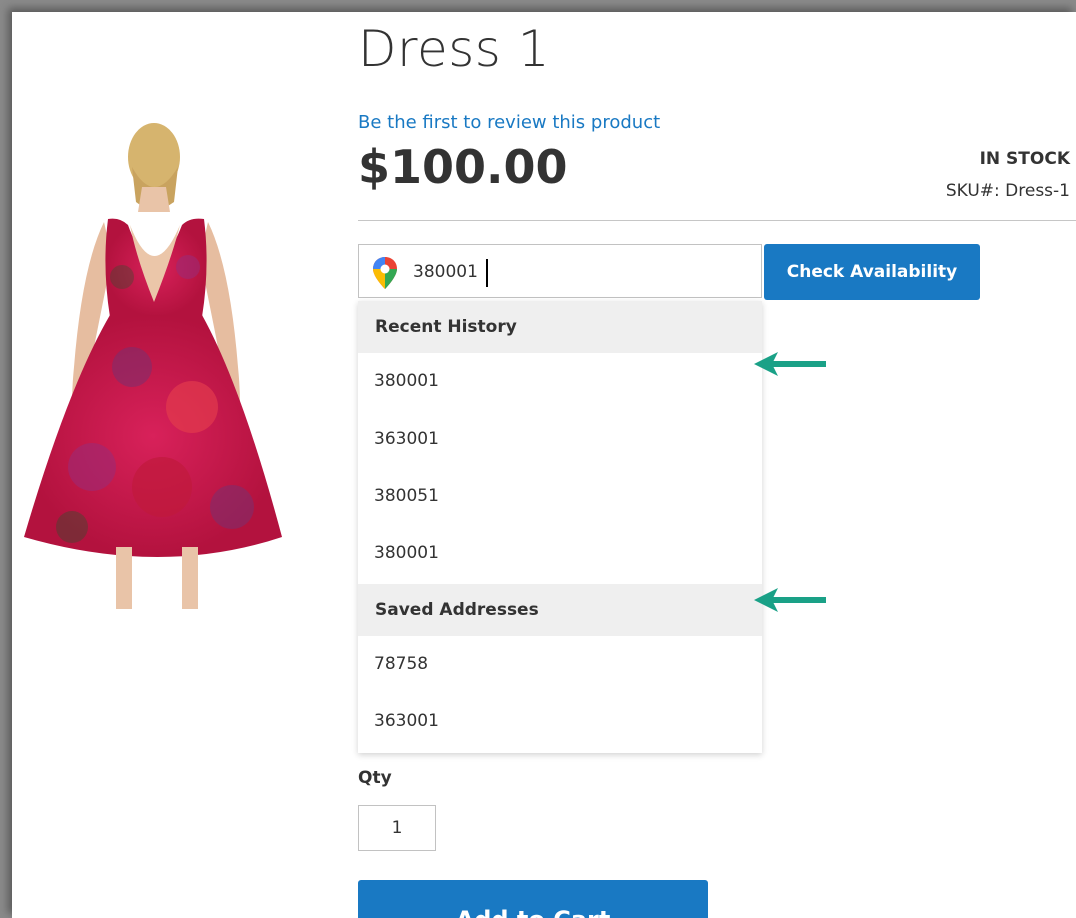  I want to click on zip-input, so click(563, 272).